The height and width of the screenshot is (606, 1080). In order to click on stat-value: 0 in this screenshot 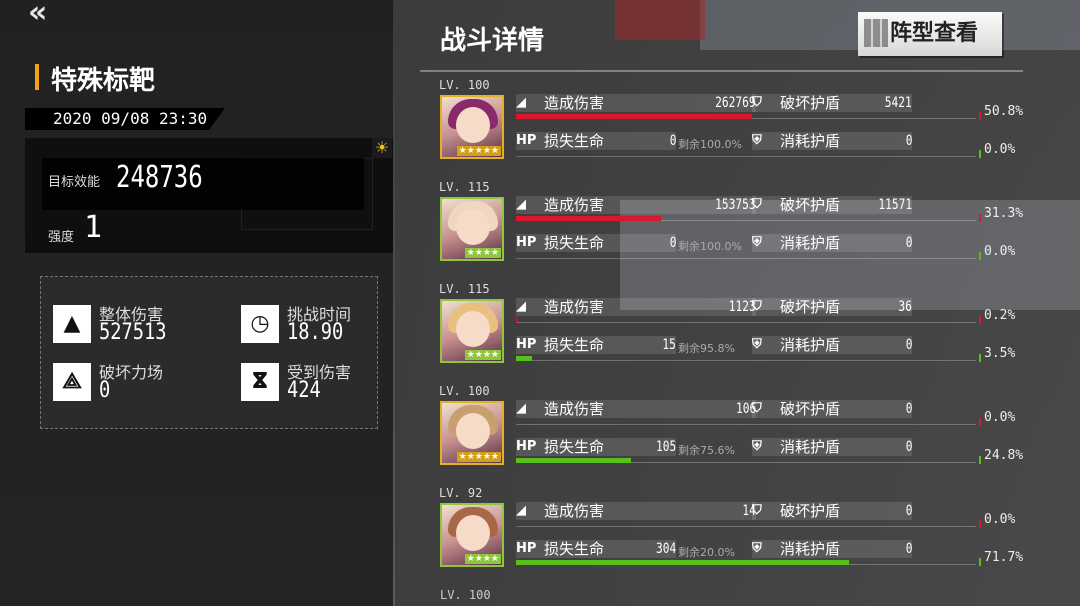, I will do `click(105, 390)`.